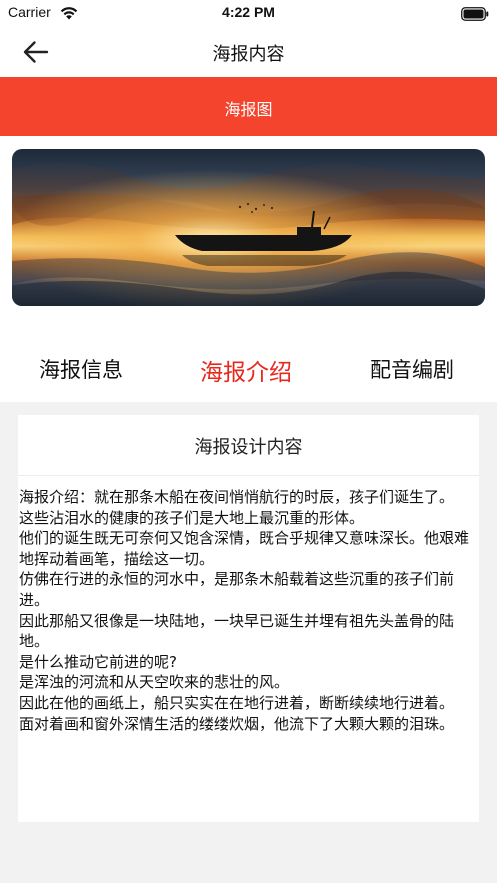 This screenshot has width=497, height=883. I want to click on paragraph: 因此在他的画纸上，船只实实在在地行进着，断断续续地行进着。, so click(237, 702).